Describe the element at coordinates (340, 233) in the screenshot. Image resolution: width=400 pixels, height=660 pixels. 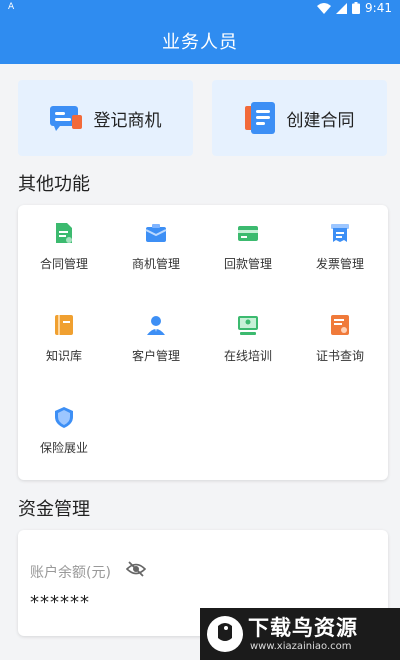
I see `invoice-icon` at that location.